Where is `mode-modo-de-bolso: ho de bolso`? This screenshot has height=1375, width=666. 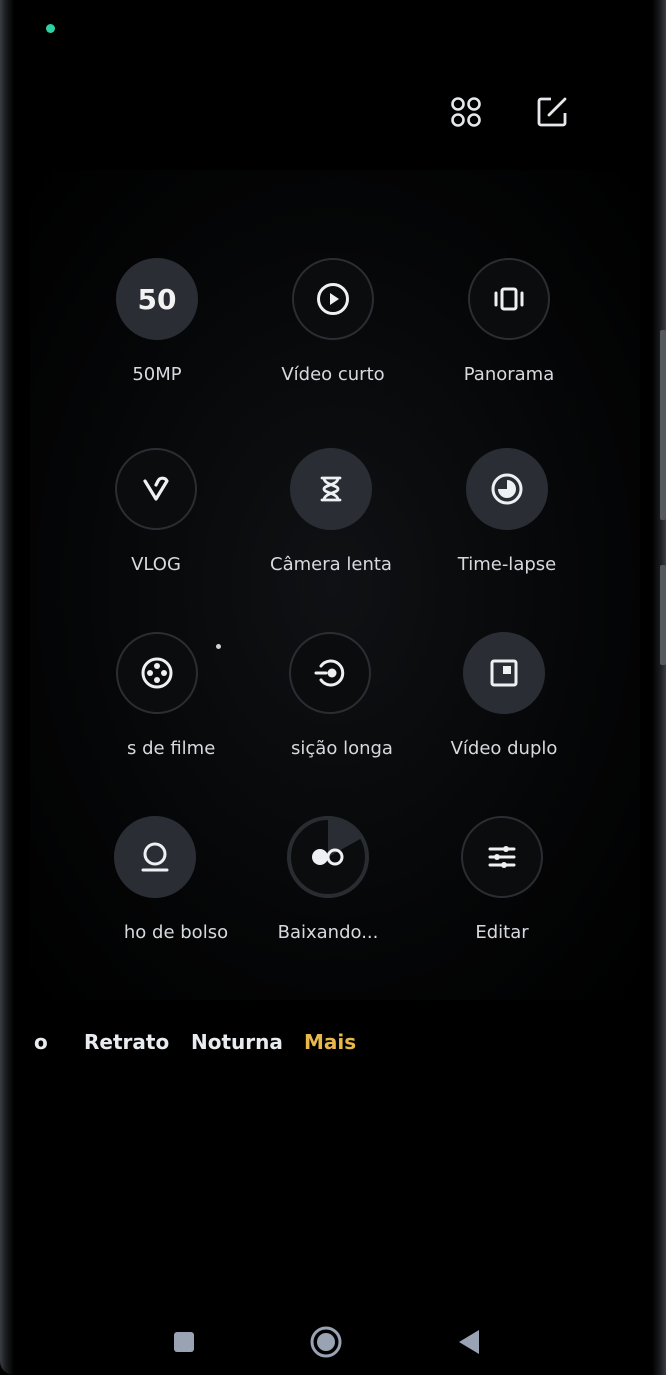
mode-modo-de-bolso: ho de bolso is located at coordinates (155, 891).